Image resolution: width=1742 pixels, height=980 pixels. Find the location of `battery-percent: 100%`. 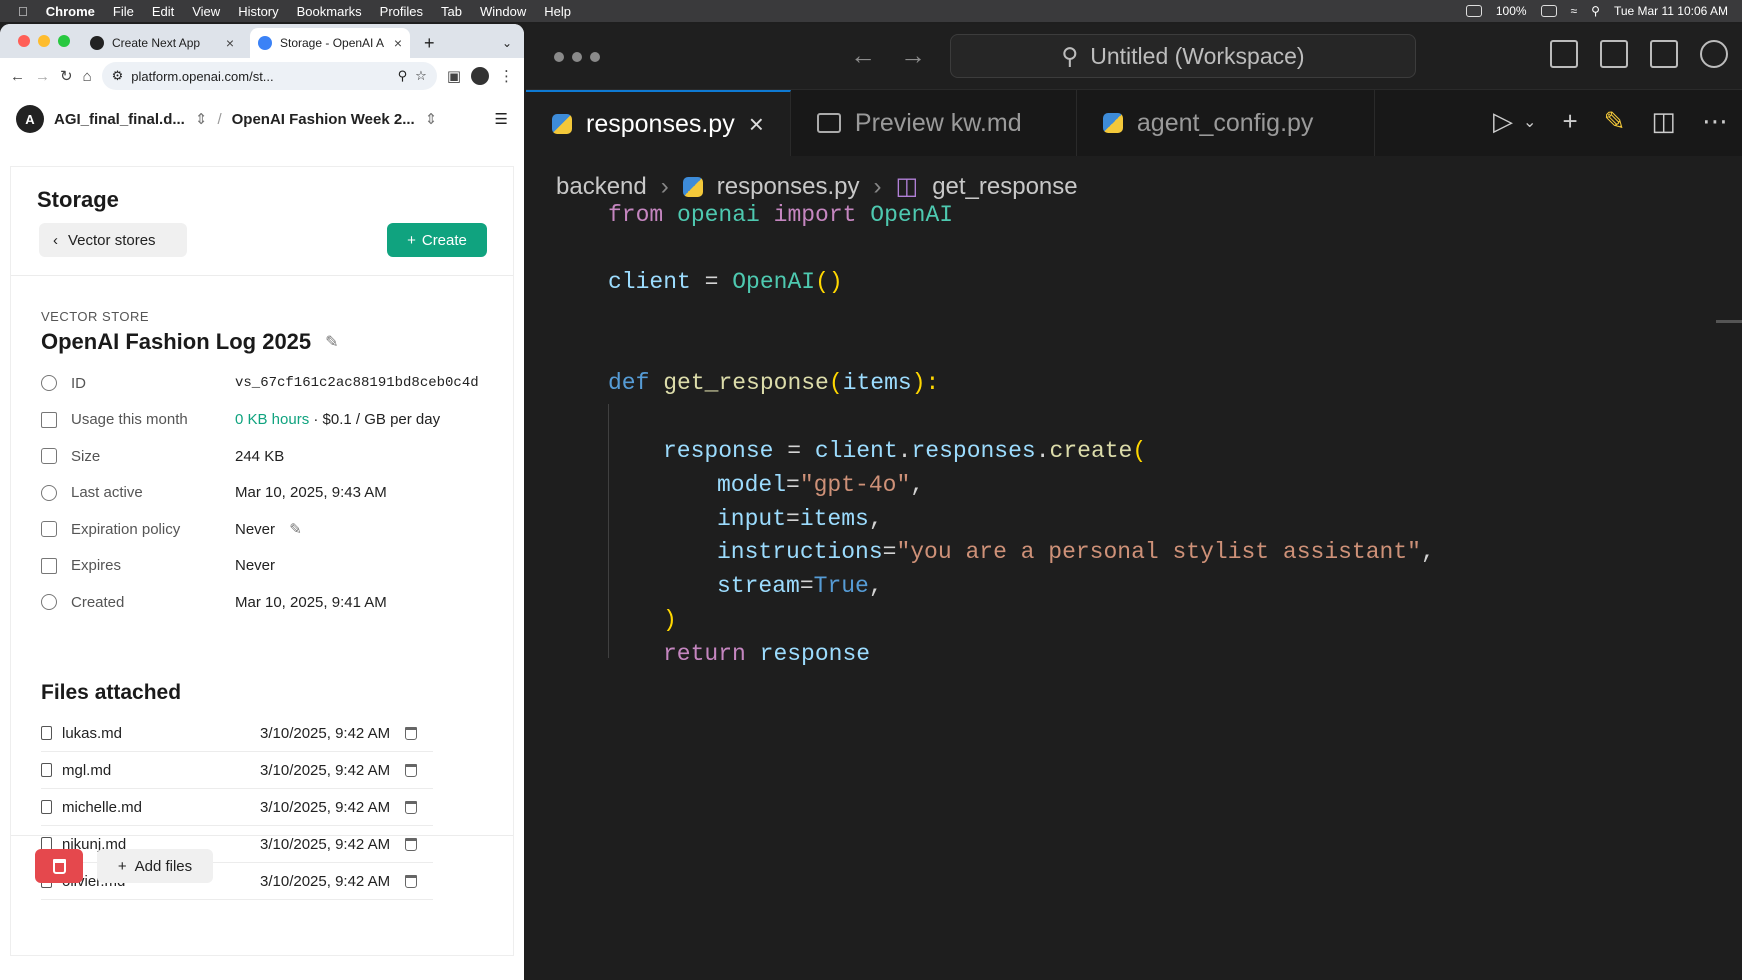

battery-percent: 100% is located at coordinates (1511, 11).